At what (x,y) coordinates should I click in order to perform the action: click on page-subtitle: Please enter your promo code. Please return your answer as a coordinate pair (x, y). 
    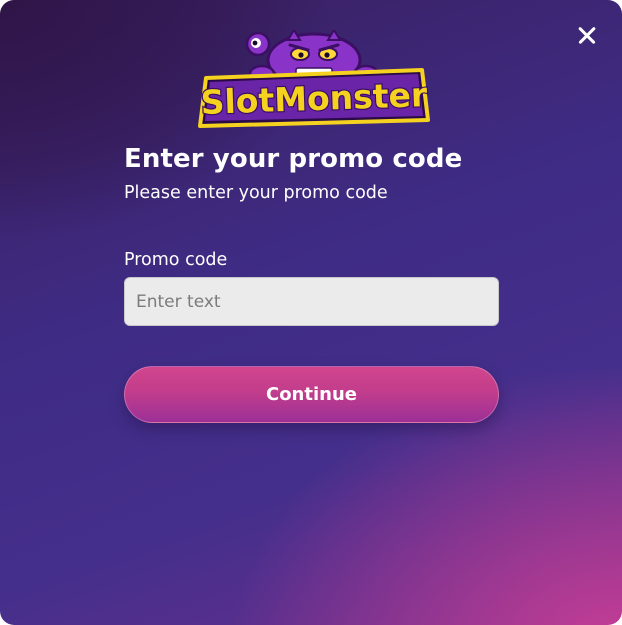
    Looking at the image, I should click on (256, 193).